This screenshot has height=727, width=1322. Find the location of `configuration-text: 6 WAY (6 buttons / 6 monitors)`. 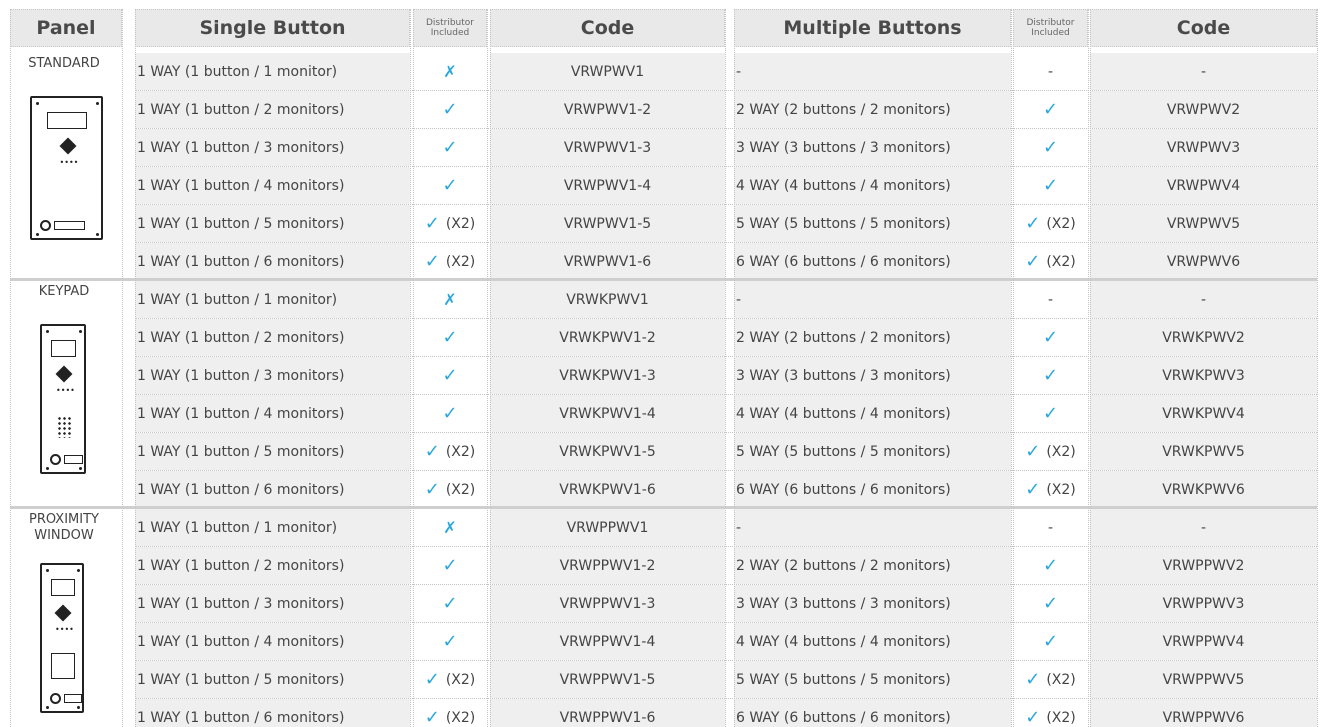

configuration-text: 6 WAY (6 buttons / 6 monitors) is located at coordinates (843, 717).